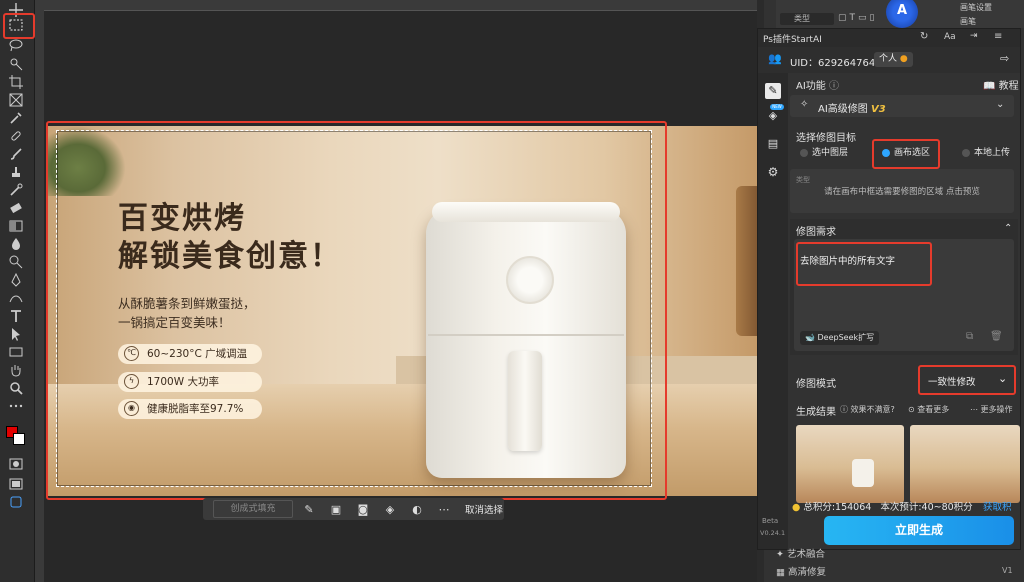 The height and width of the screenshot is (582, 1024). I want to click on curvature-pen-tool-icon, so click(17, 298).